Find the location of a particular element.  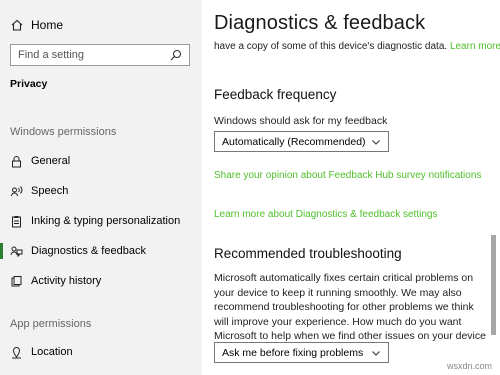

search-icon is located at coordinates (176, 55).